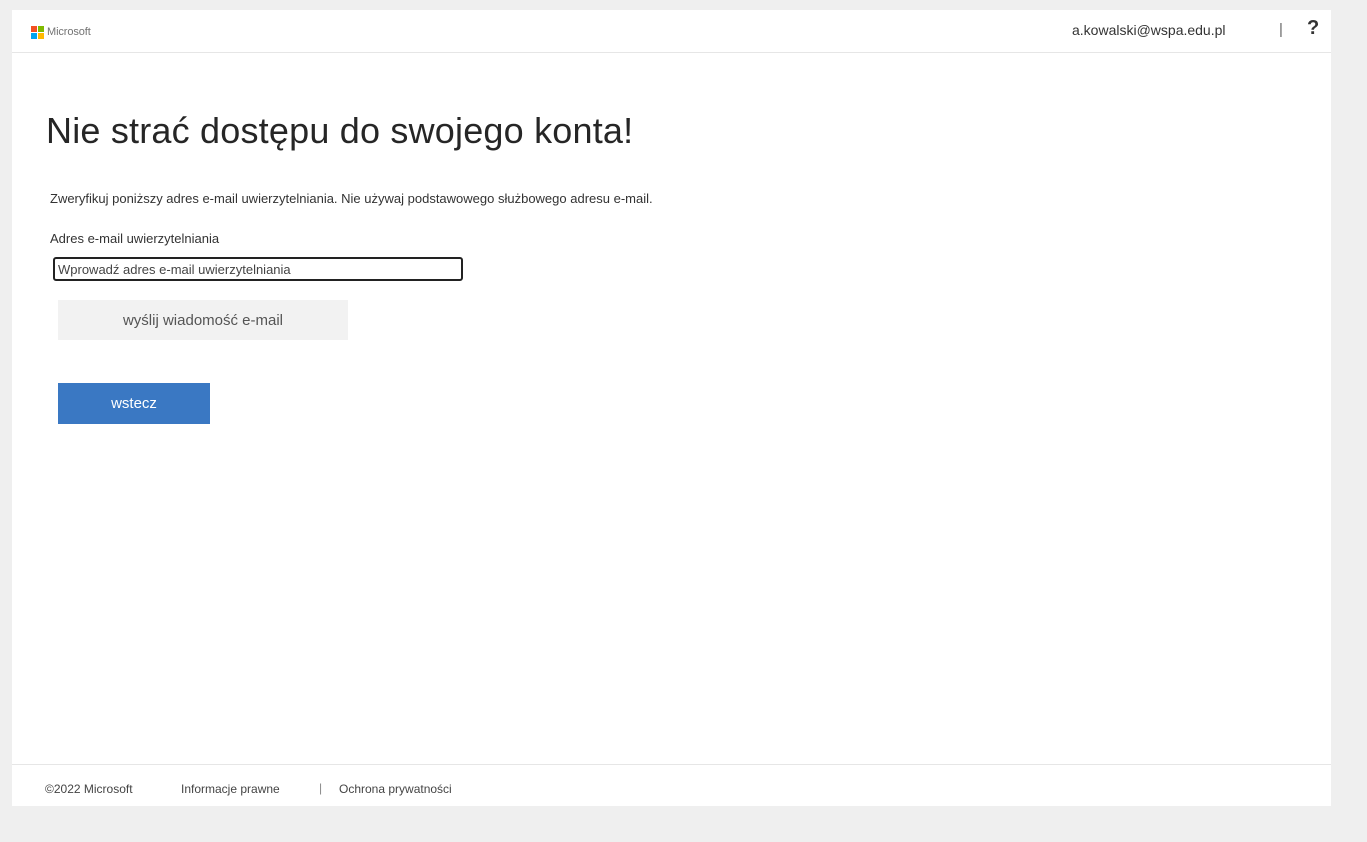  Describe the element at coordinates (203, 320) in the screenshot. I see `send-email-button: wyślij wiadomość e-mail` at that location.